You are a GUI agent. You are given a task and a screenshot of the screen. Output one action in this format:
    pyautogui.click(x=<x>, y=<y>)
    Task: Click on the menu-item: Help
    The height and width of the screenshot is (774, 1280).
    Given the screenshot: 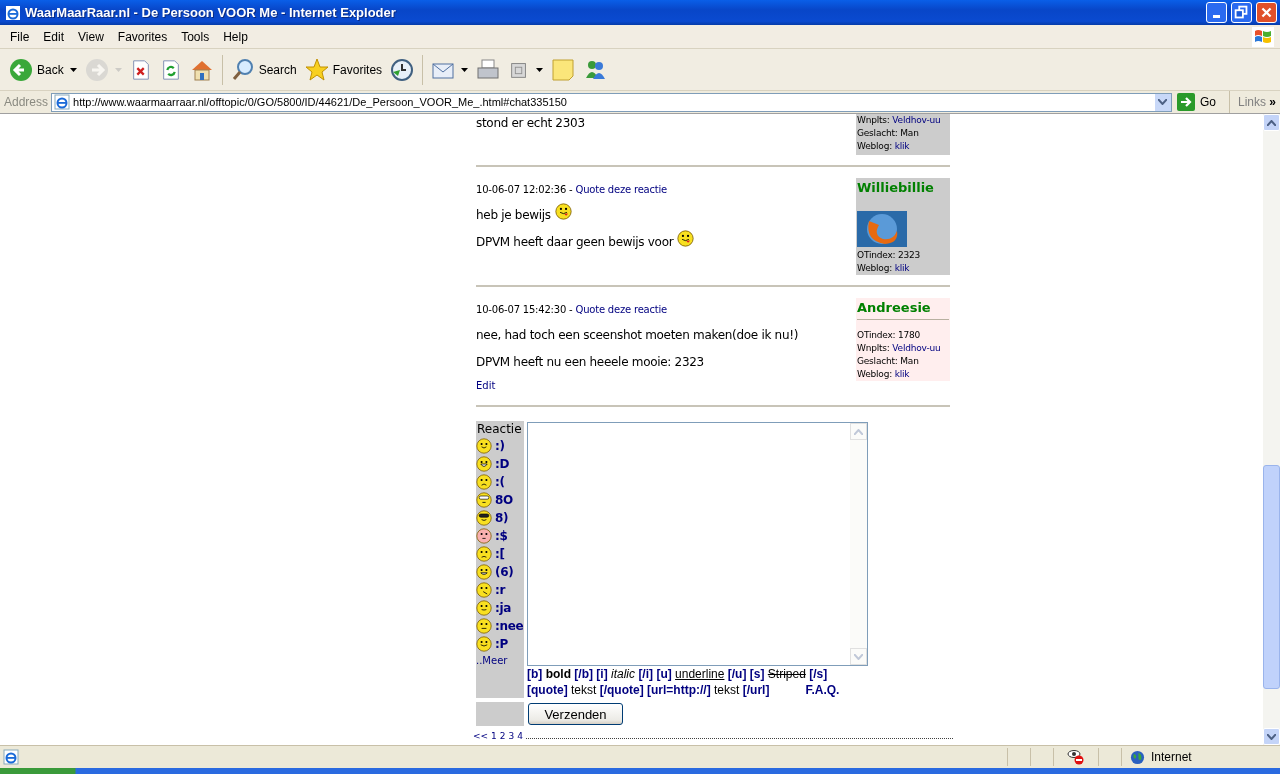 What is the action you would take?
    pyautogui.click(x=235, y=36)
    